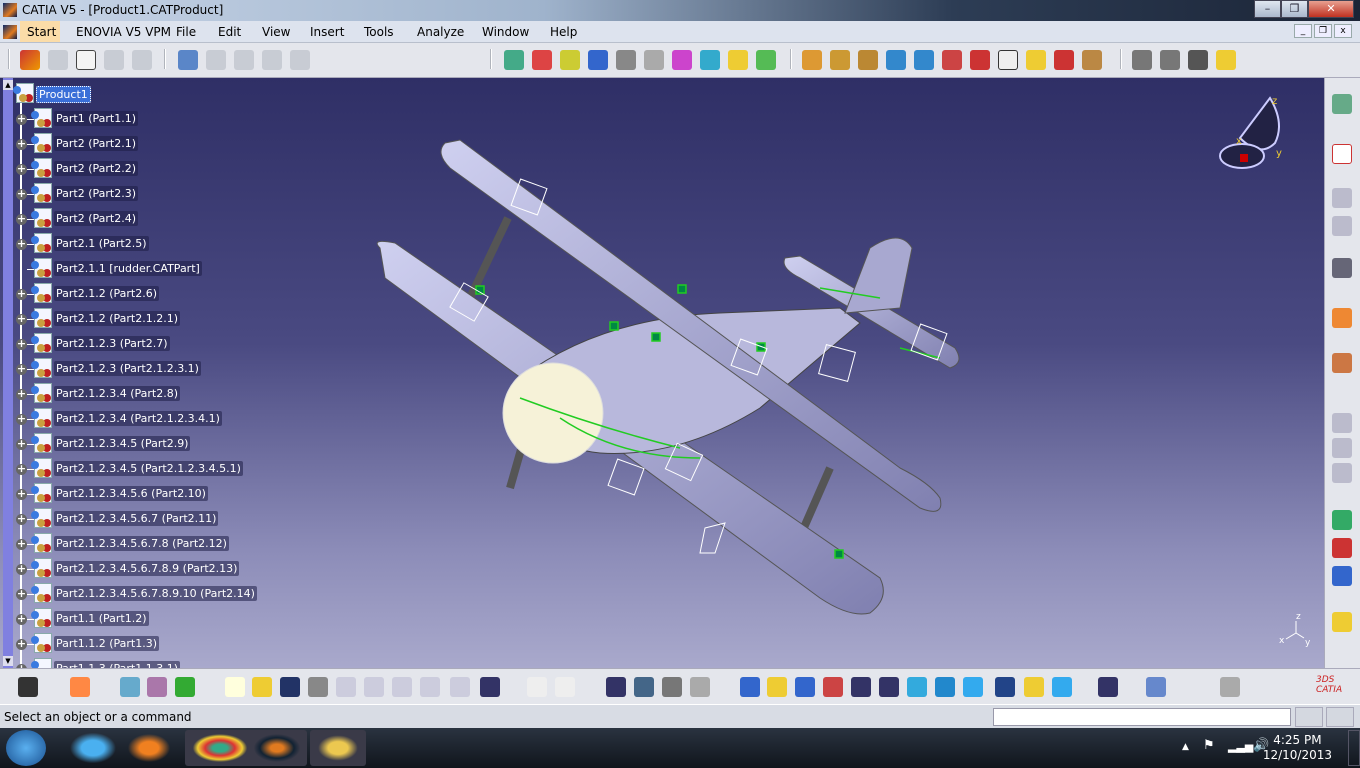 Image resolution: width=1360 pixels, height=768 pixels. I want to click on query-icon, so click(114, 60).